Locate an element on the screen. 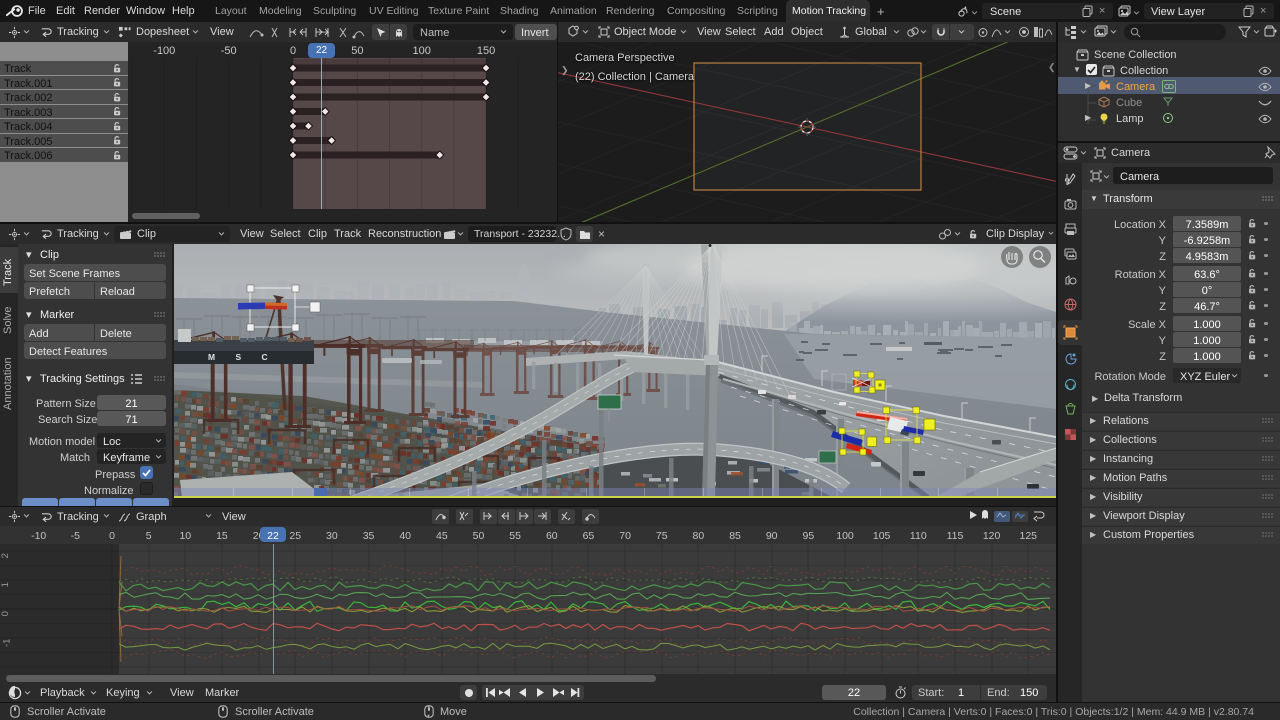 The width and height of the screenshot is (1280, 720). svg-text: M S C is located at coordinates (242, 357).